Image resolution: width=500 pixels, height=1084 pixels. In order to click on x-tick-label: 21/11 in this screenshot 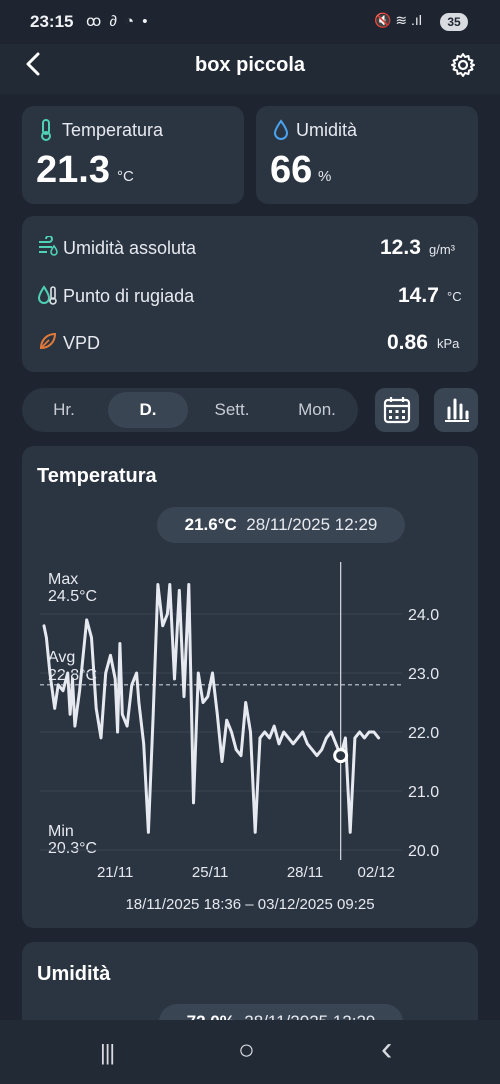, I will do `click(115, 872)`.